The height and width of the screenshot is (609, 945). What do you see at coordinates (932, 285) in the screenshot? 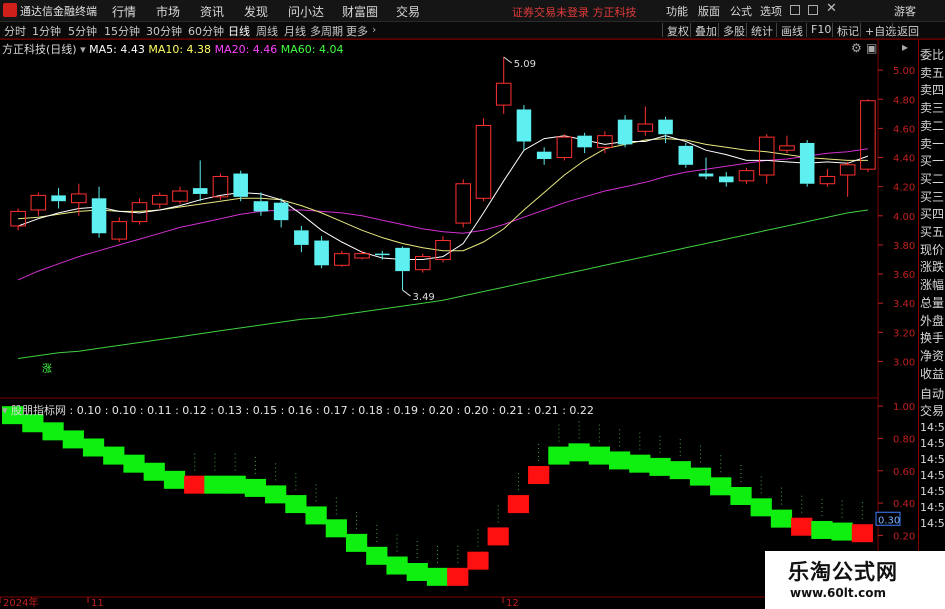
I see `quote-field-label: 涨幅` at bounding box center [932, 285].